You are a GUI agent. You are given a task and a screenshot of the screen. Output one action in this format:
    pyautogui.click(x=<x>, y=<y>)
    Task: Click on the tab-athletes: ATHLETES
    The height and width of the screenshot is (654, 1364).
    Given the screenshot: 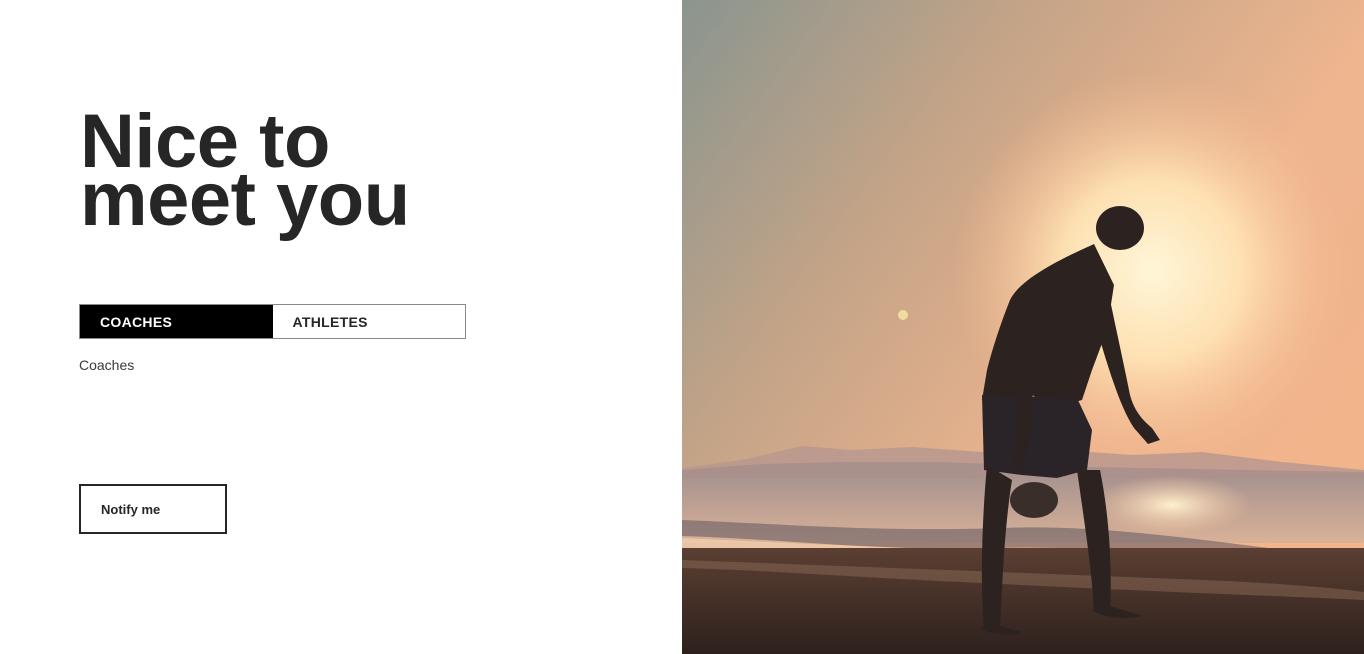 What is the action you would take?
    pyautogui.click(x=368, y=321)
    